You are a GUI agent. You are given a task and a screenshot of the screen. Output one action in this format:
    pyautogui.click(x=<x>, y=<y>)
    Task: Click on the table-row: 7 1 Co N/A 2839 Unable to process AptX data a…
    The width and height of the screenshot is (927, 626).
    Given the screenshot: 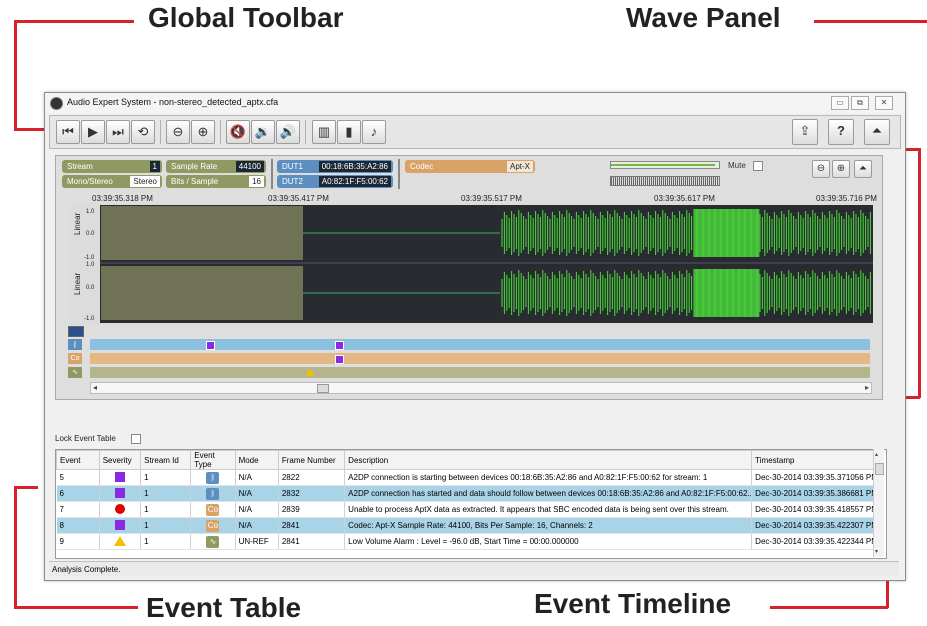 What is the action you would take?
    pyautogui.click(x=469, y=509)
    